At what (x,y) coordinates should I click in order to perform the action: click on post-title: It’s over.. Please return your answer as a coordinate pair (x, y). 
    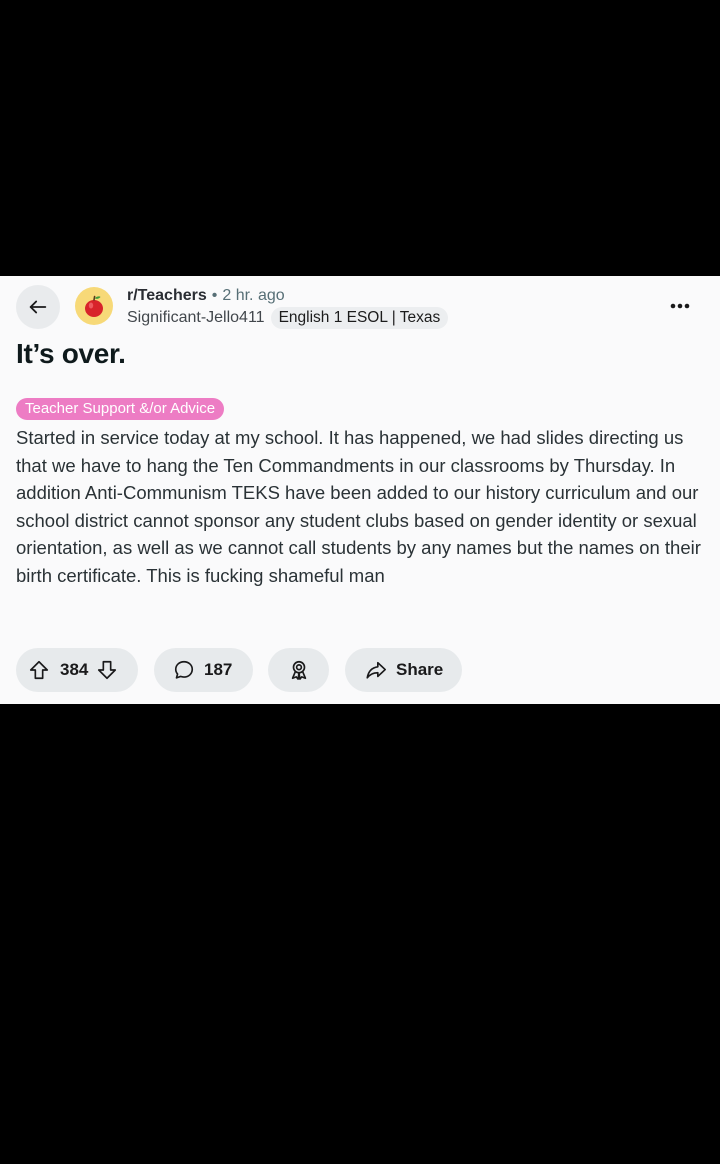
    Looking at the image, I should click on (71, 353).